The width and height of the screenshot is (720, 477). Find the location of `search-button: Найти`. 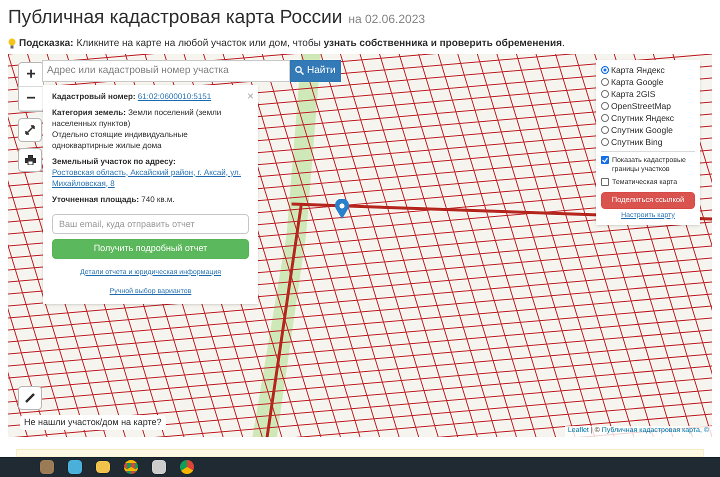

search-button: Найти is located at coordinates (315, 71).